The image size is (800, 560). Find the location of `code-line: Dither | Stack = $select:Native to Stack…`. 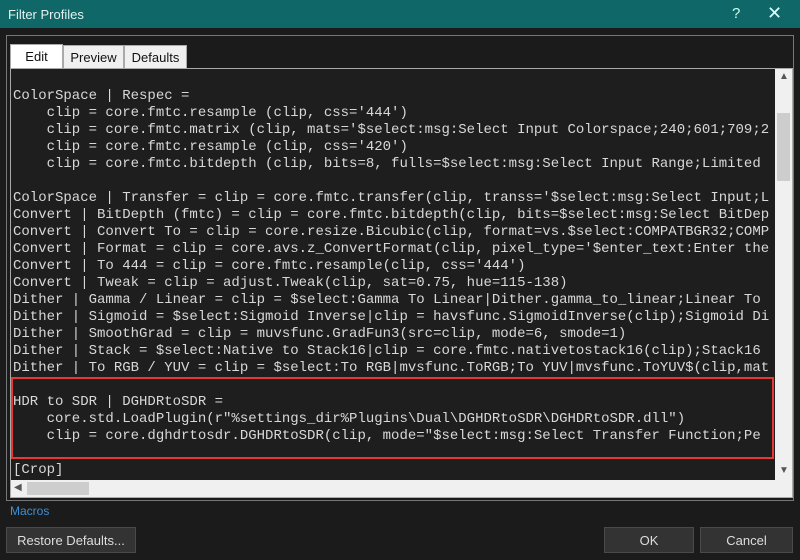

code-line: Dither | Stack = $select:Native to Stack… is located at coordinates (387, 351).